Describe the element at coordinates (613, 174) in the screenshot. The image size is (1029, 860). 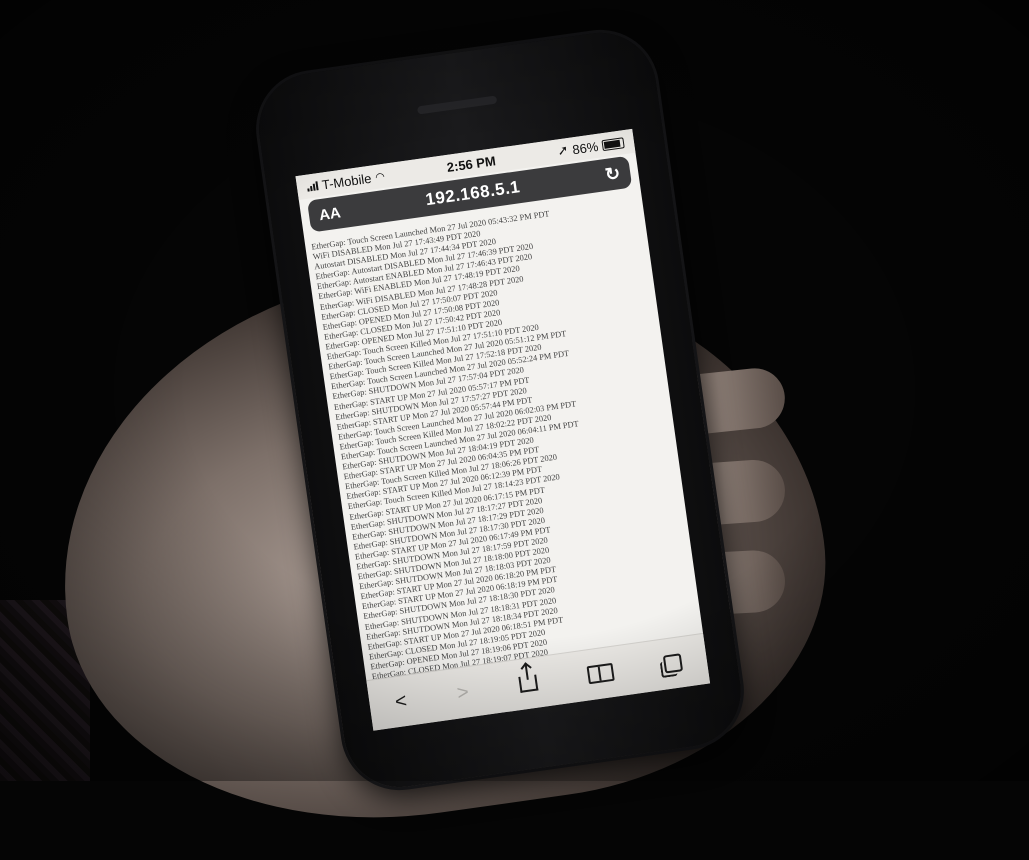
I see `reload-icon: ↻` at that location.